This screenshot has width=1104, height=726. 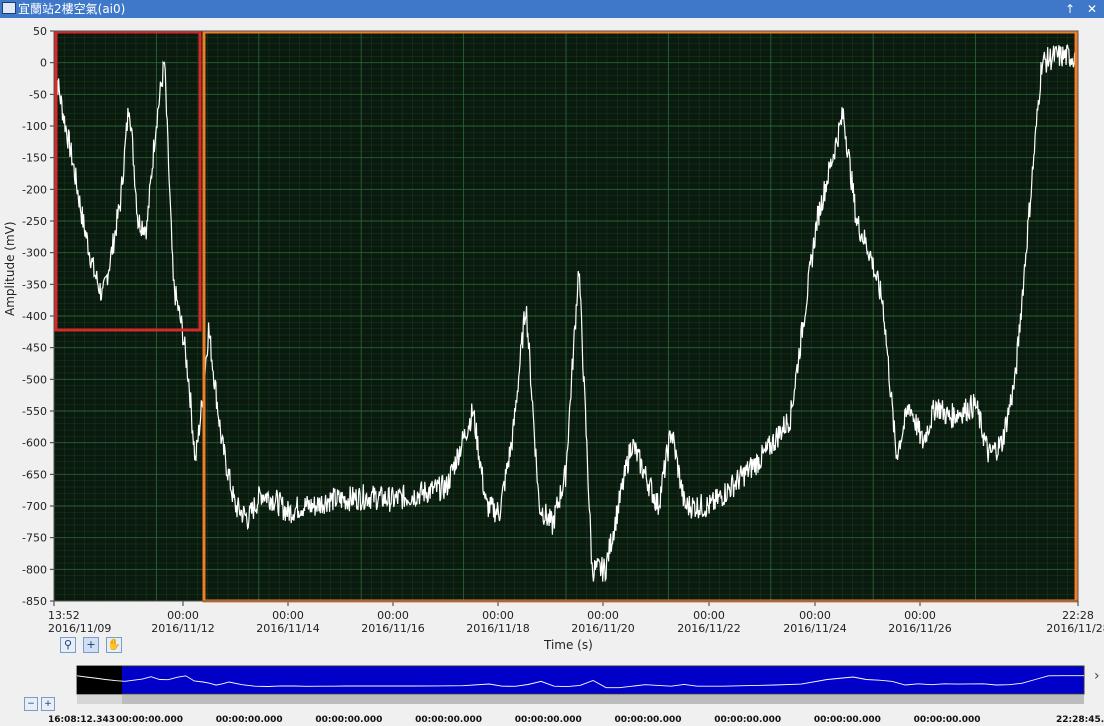 What do you see at coordinates (497, 628) in the screenshot?
I see `x-tick-date: 2016/11/18` at bounding box center [497, 628].